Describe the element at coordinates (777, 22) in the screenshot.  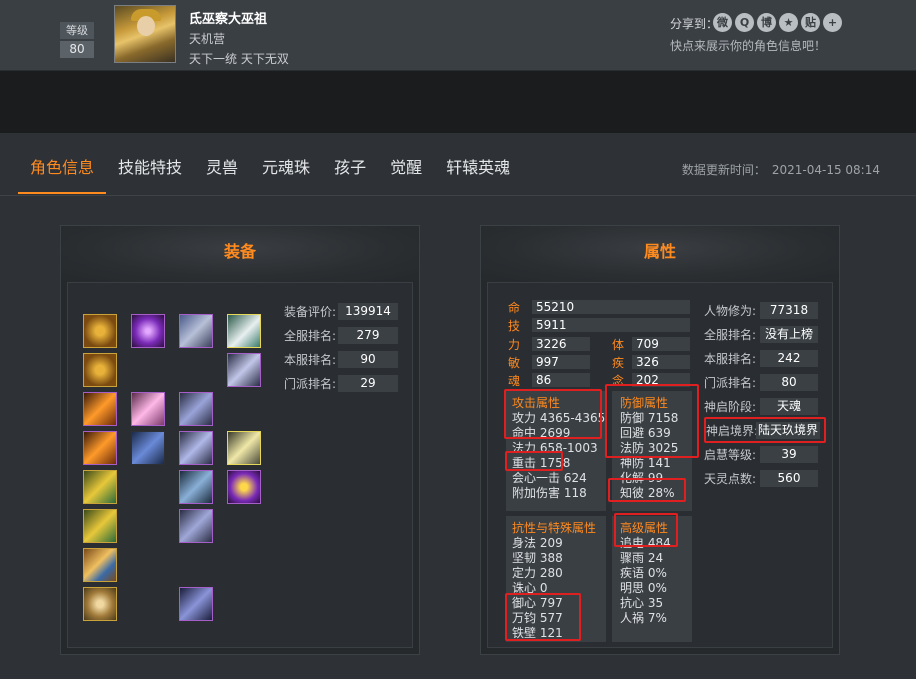
I see `share-icons: 微 Q 博 ★ 贴 +` at that location.